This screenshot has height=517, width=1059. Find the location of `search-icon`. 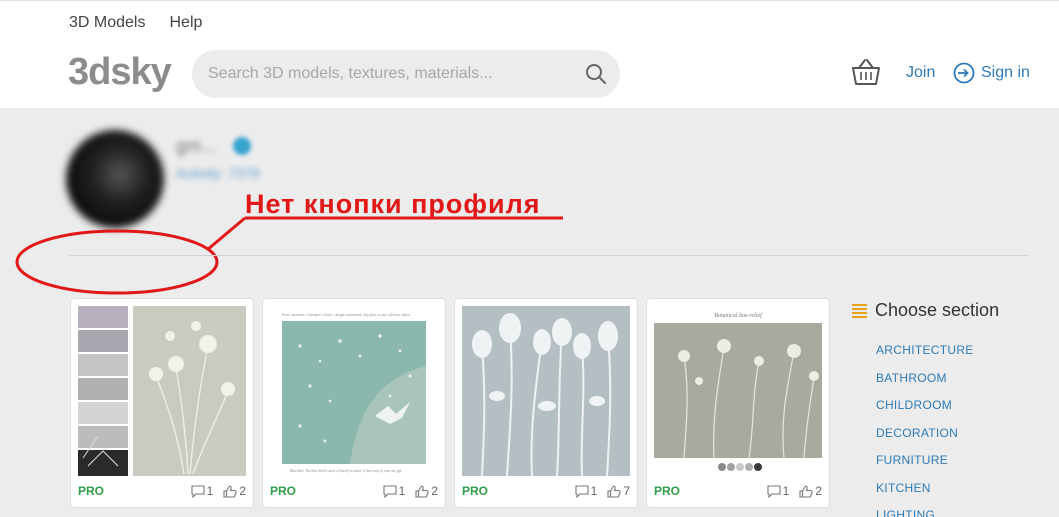

search-icon is located at coordinates (596, 74).